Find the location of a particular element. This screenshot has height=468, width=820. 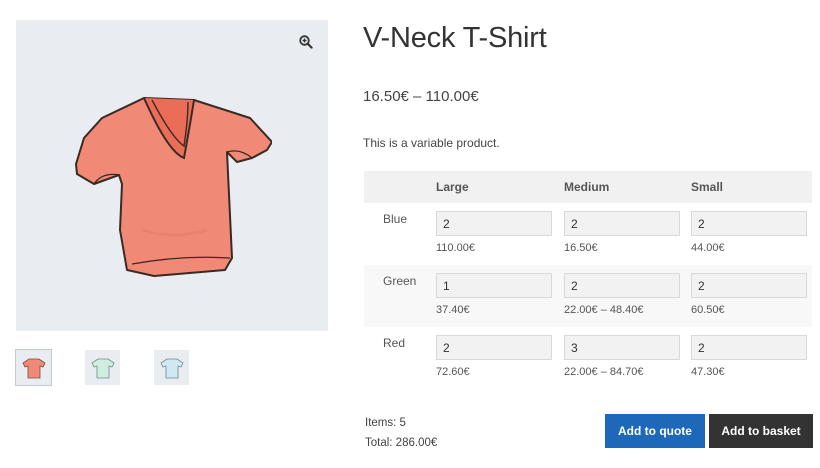

qty-input-blue-medium is located at coordinates (622, 223).